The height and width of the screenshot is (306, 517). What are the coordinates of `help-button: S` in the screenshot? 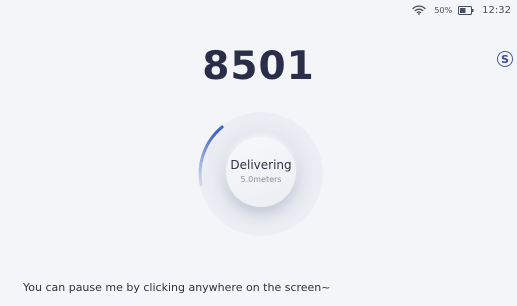 It's located at (505, 59).